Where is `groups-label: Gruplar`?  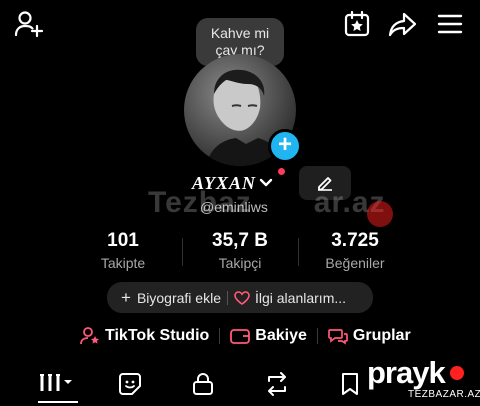 groups-label: Gruplar is located at coordinates (381, 335).